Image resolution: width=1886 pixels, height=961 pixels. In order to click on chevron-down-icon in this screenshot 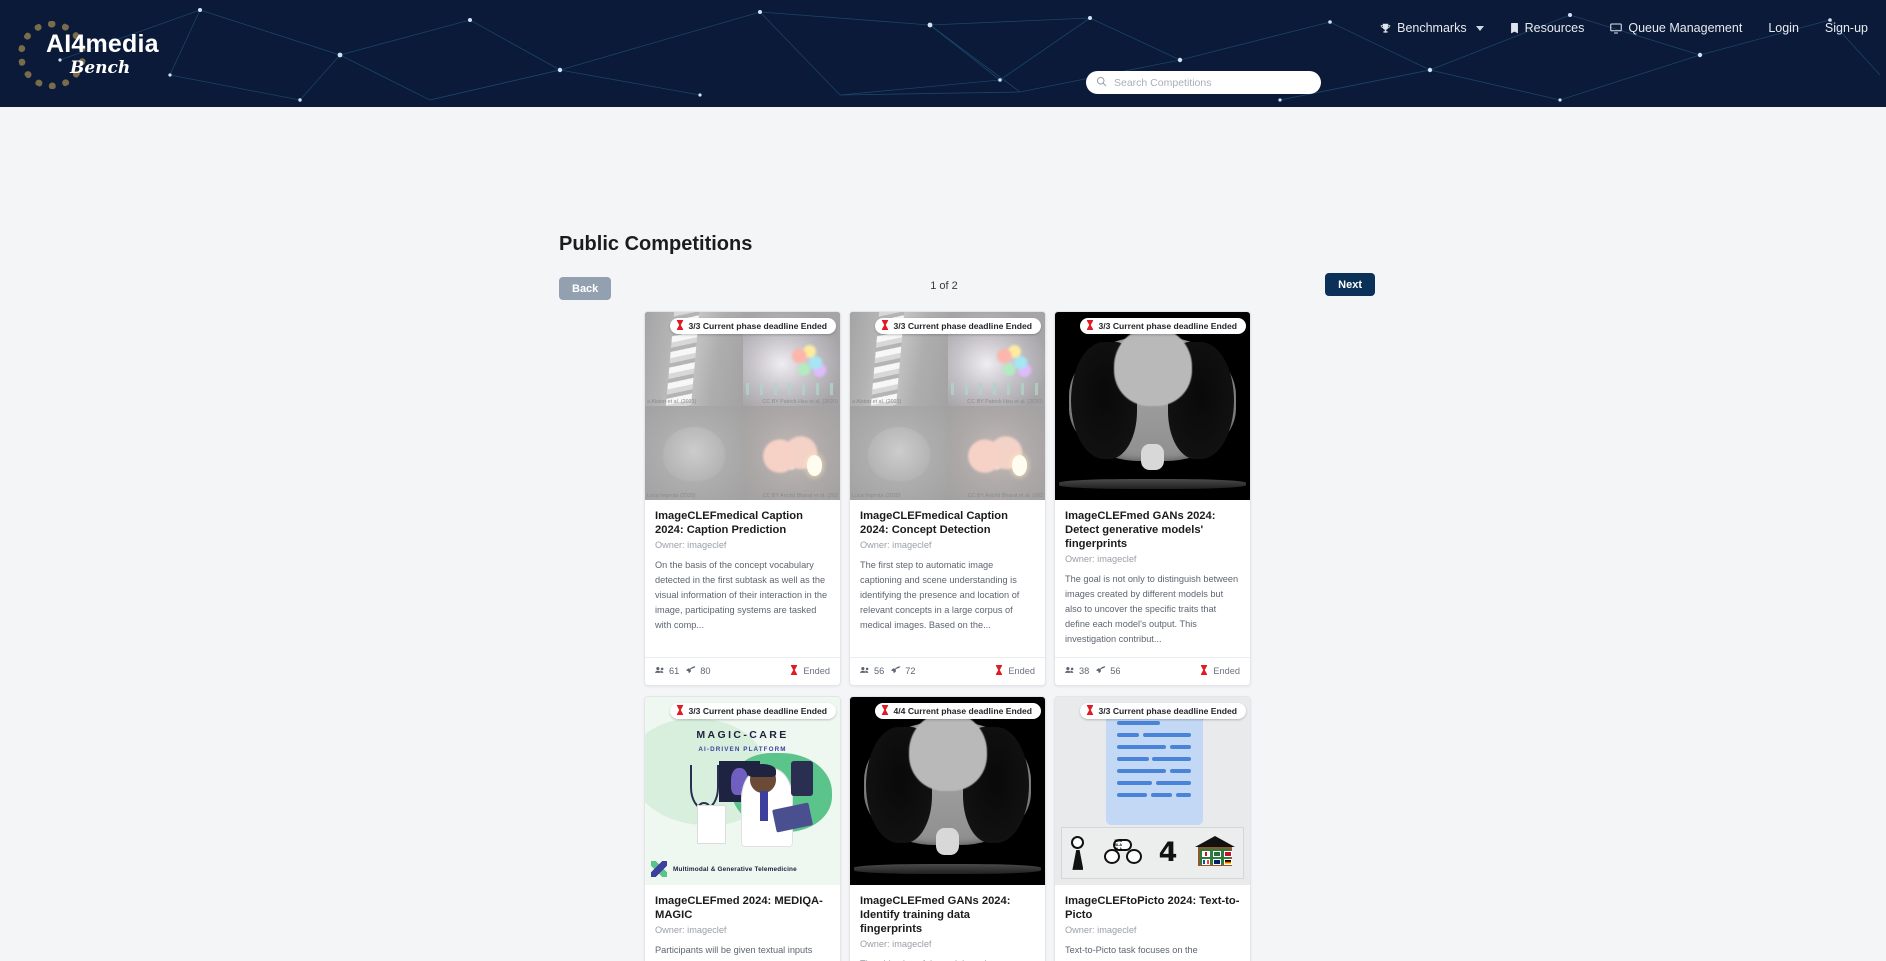, I will do `click(1479, 28)`.